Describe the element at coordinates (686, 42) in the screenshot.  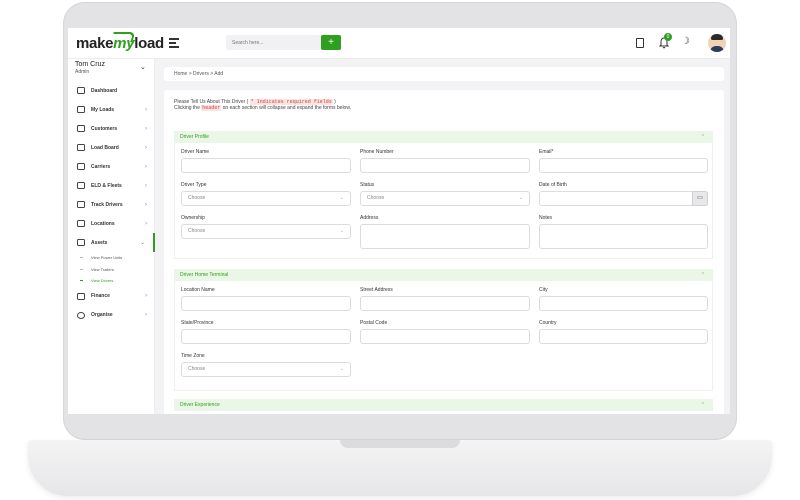
I see `theme-toggle-icon: ☽` at that location.